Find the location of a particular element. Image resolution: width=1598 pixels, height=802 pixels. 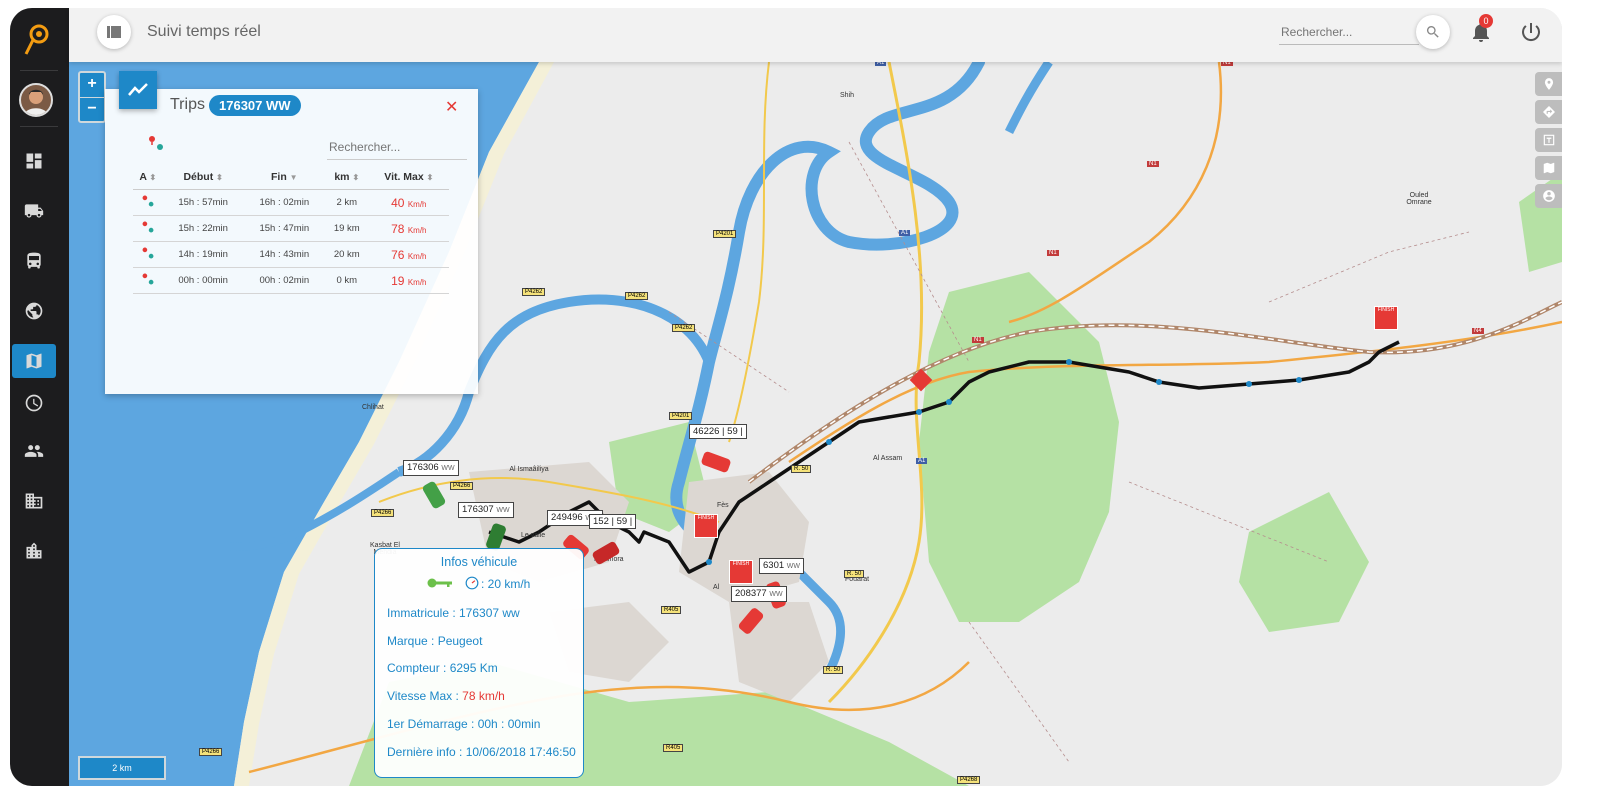

road-shield: P4201 is located at coordinates (681, 416).